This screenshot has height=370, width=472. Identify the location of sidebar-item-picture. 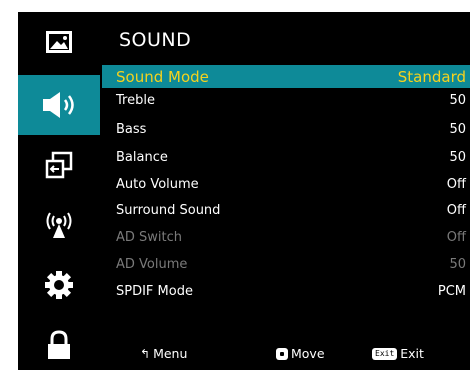
(59, 42).